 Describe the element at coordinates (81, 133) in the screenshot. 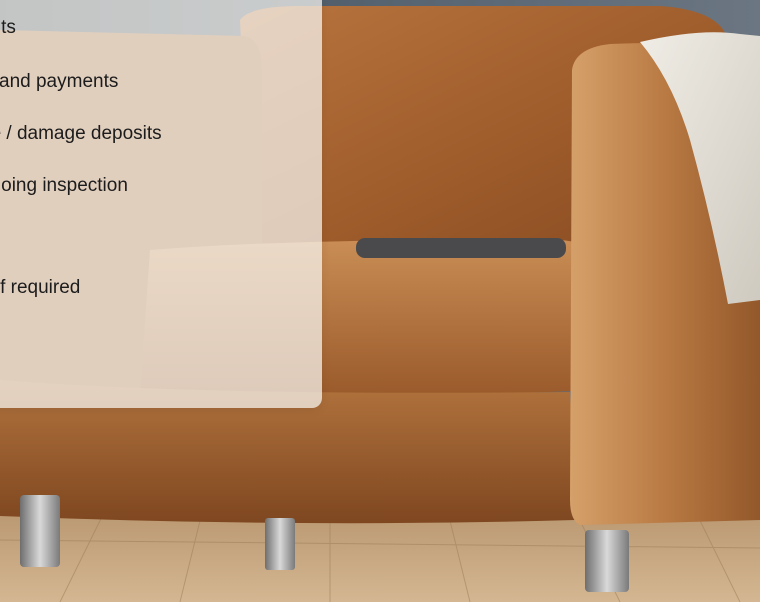

I see `feature-item: ge / damage deposits` at that location.